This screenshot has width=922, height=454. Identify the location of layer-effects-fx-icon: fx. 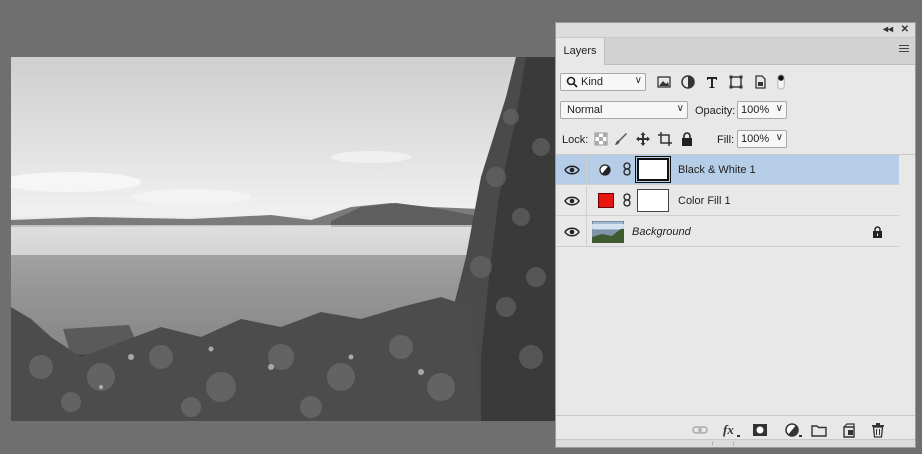
(732, 430).